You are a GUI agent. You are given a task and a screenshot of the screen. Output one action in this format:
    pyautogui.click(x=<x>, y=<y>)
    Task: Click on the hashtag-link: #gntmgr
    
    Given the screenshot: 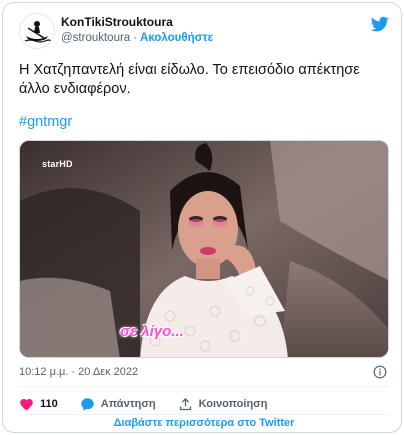 What is the action you would take?
    pyautogui.click(x=45, y=122)
    